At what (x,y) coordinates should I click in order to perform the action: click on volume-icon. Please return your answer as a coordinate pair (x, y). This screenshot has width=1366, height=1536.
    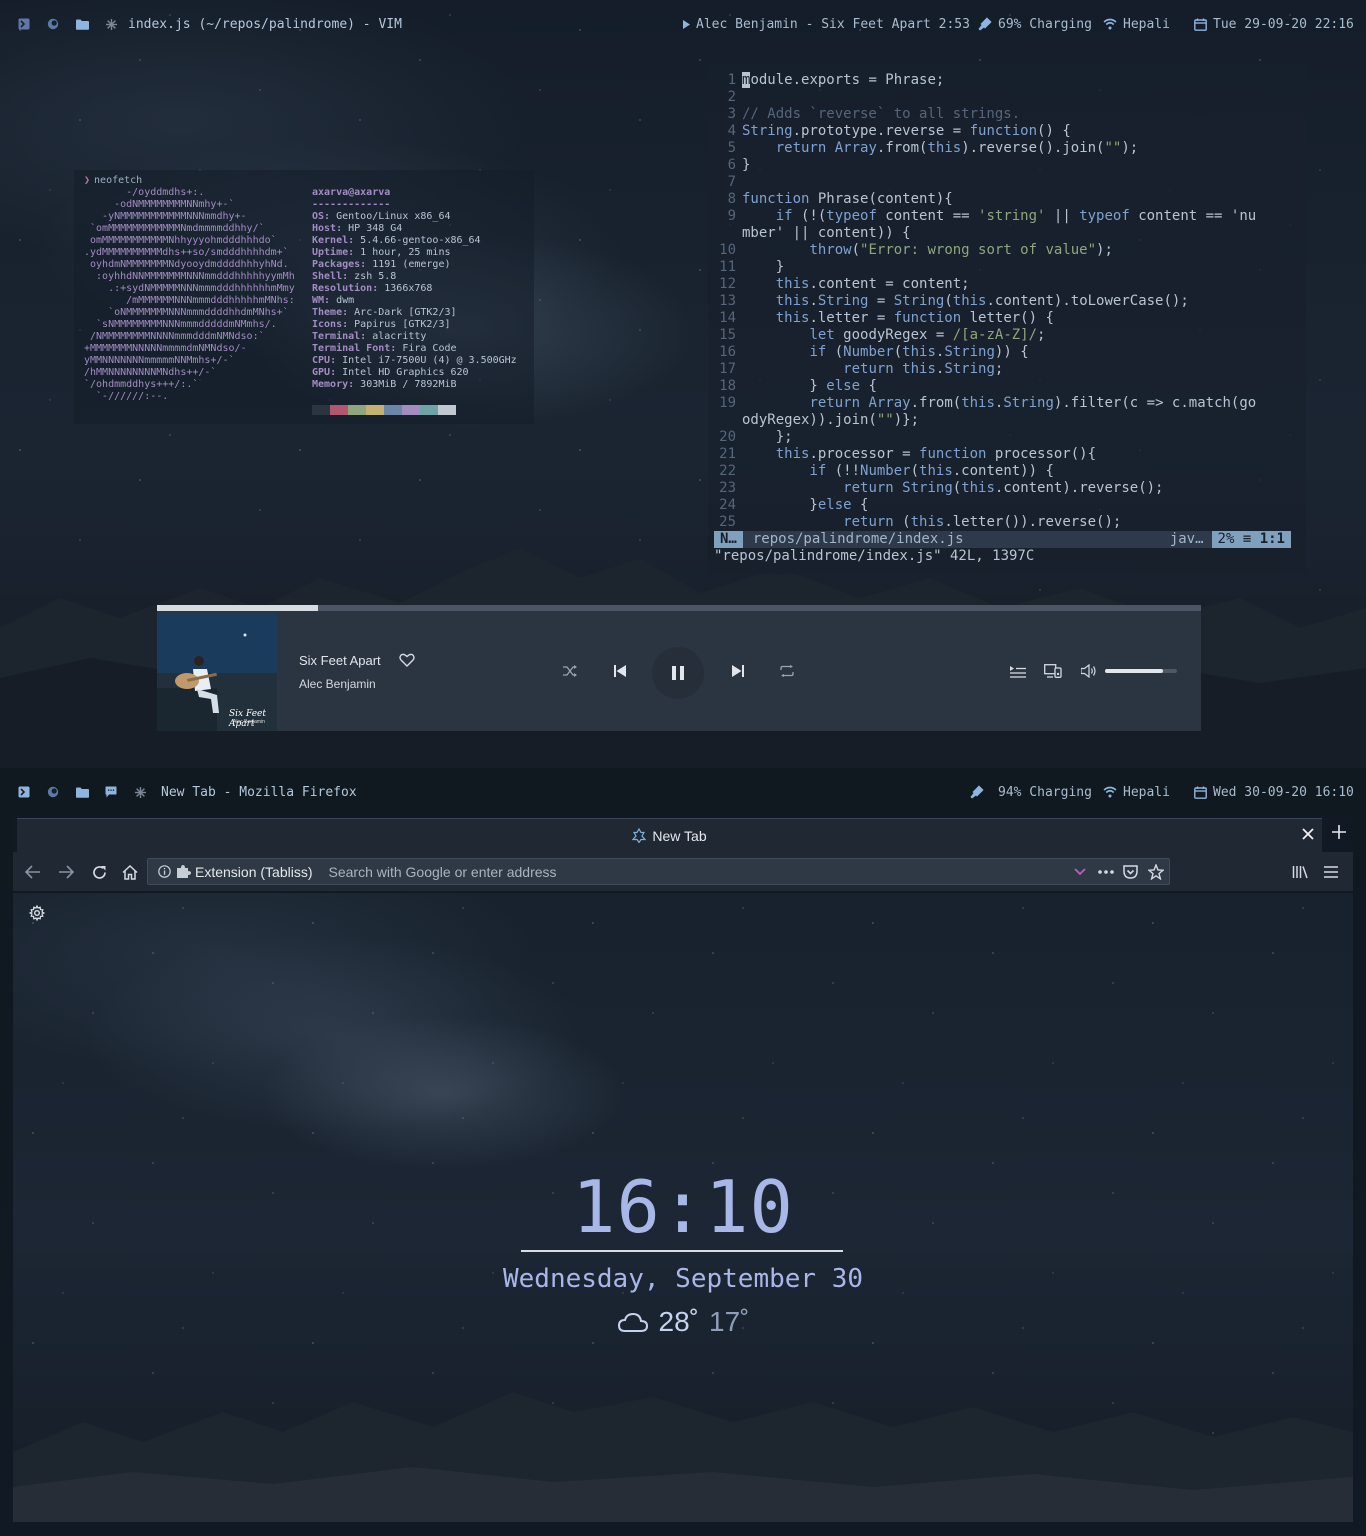
    Looking at the image, I should click on (1089, 671).